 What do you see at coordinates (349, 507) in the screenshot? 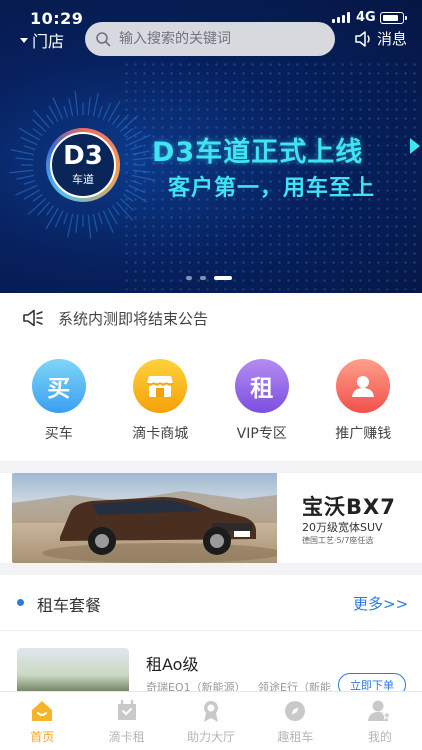
I see `ad-brand: 宝沃BX7` at bounding box center [349, 507].